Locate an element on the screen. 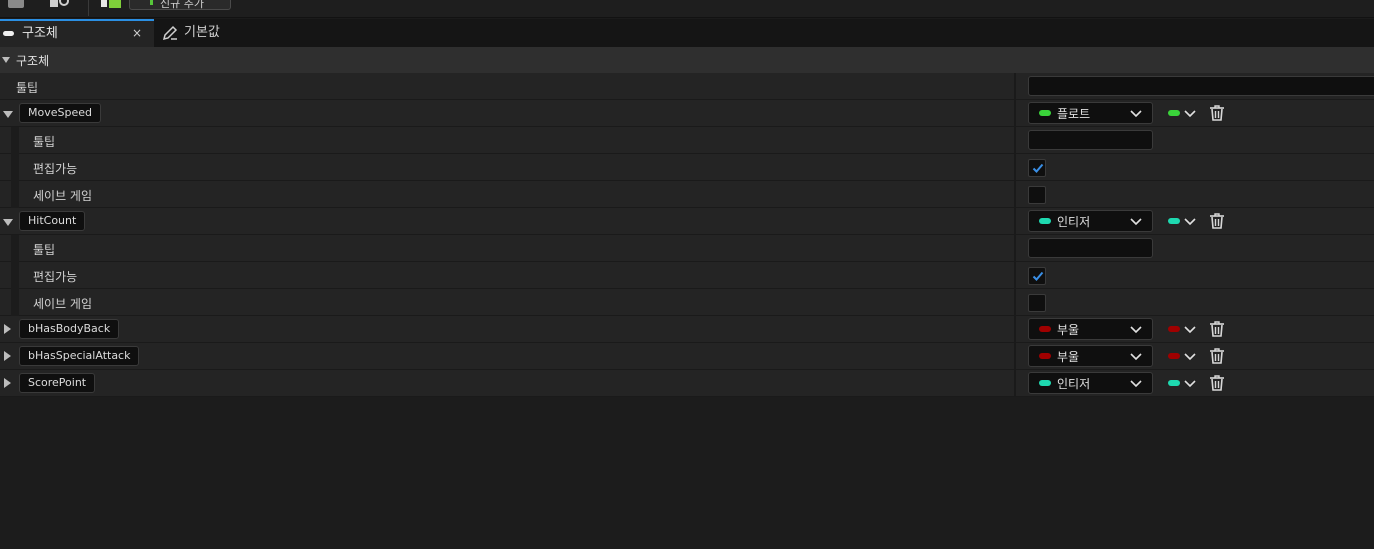  plus-icon is located at coordinates (151, 2).